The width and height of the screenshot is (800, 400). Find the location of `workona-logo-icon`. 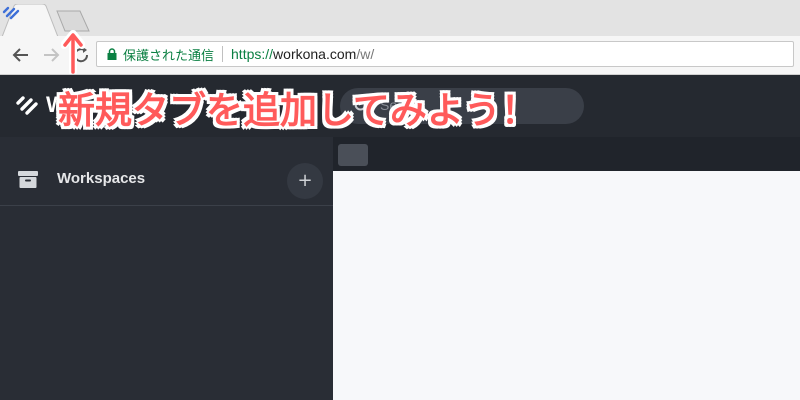

workona-logo-icon is located at coordinates (30, 105).